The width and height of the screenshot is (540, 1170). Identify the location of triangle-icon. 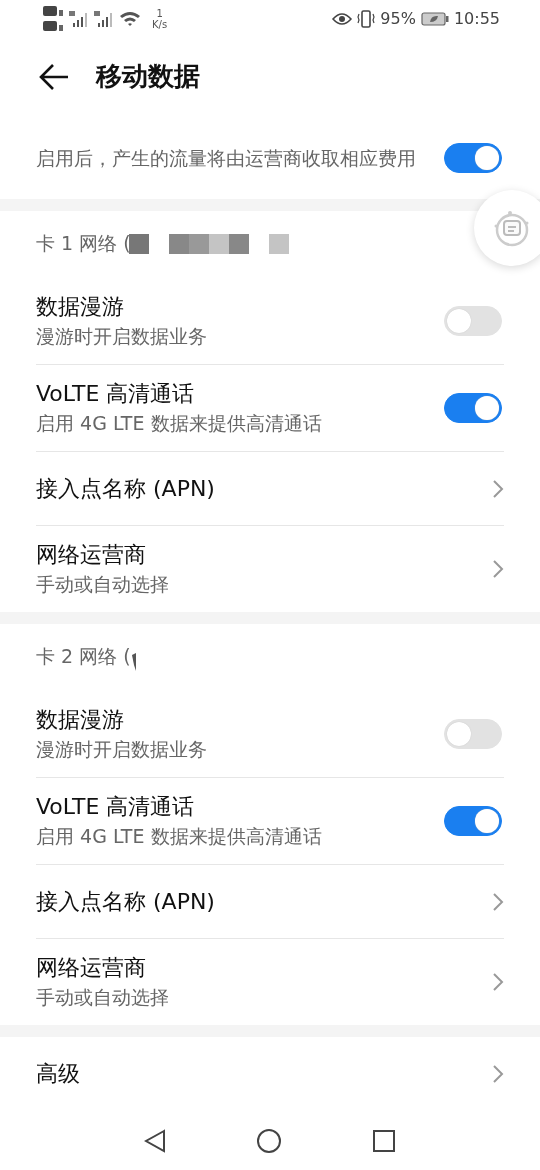
(155, 1140).